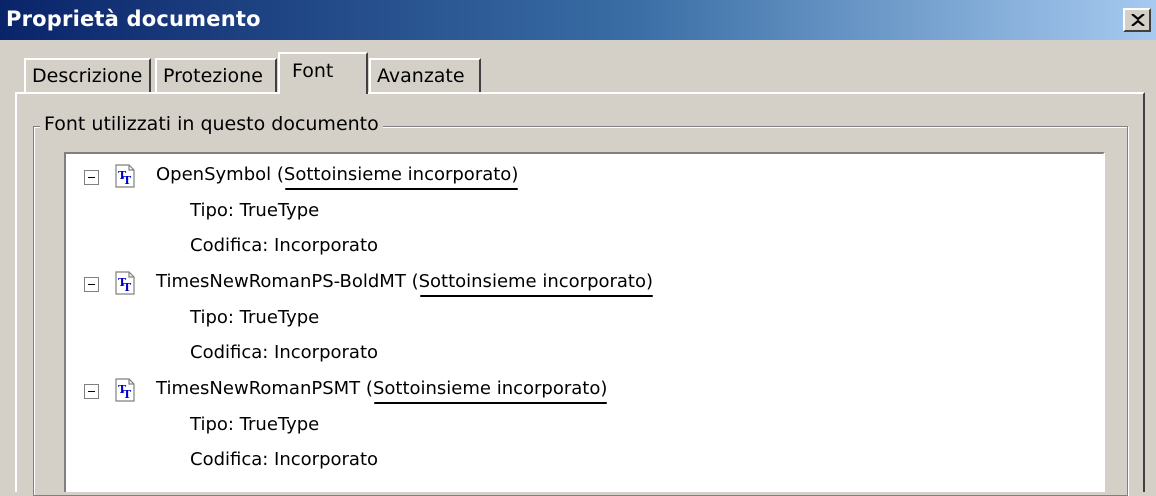 Image resolution: width=1156 pixels, height=496 pixels. Describe the element at coordinates (214, 174) in the screenshot. I see `font-name: OpenSymbol` at that location.